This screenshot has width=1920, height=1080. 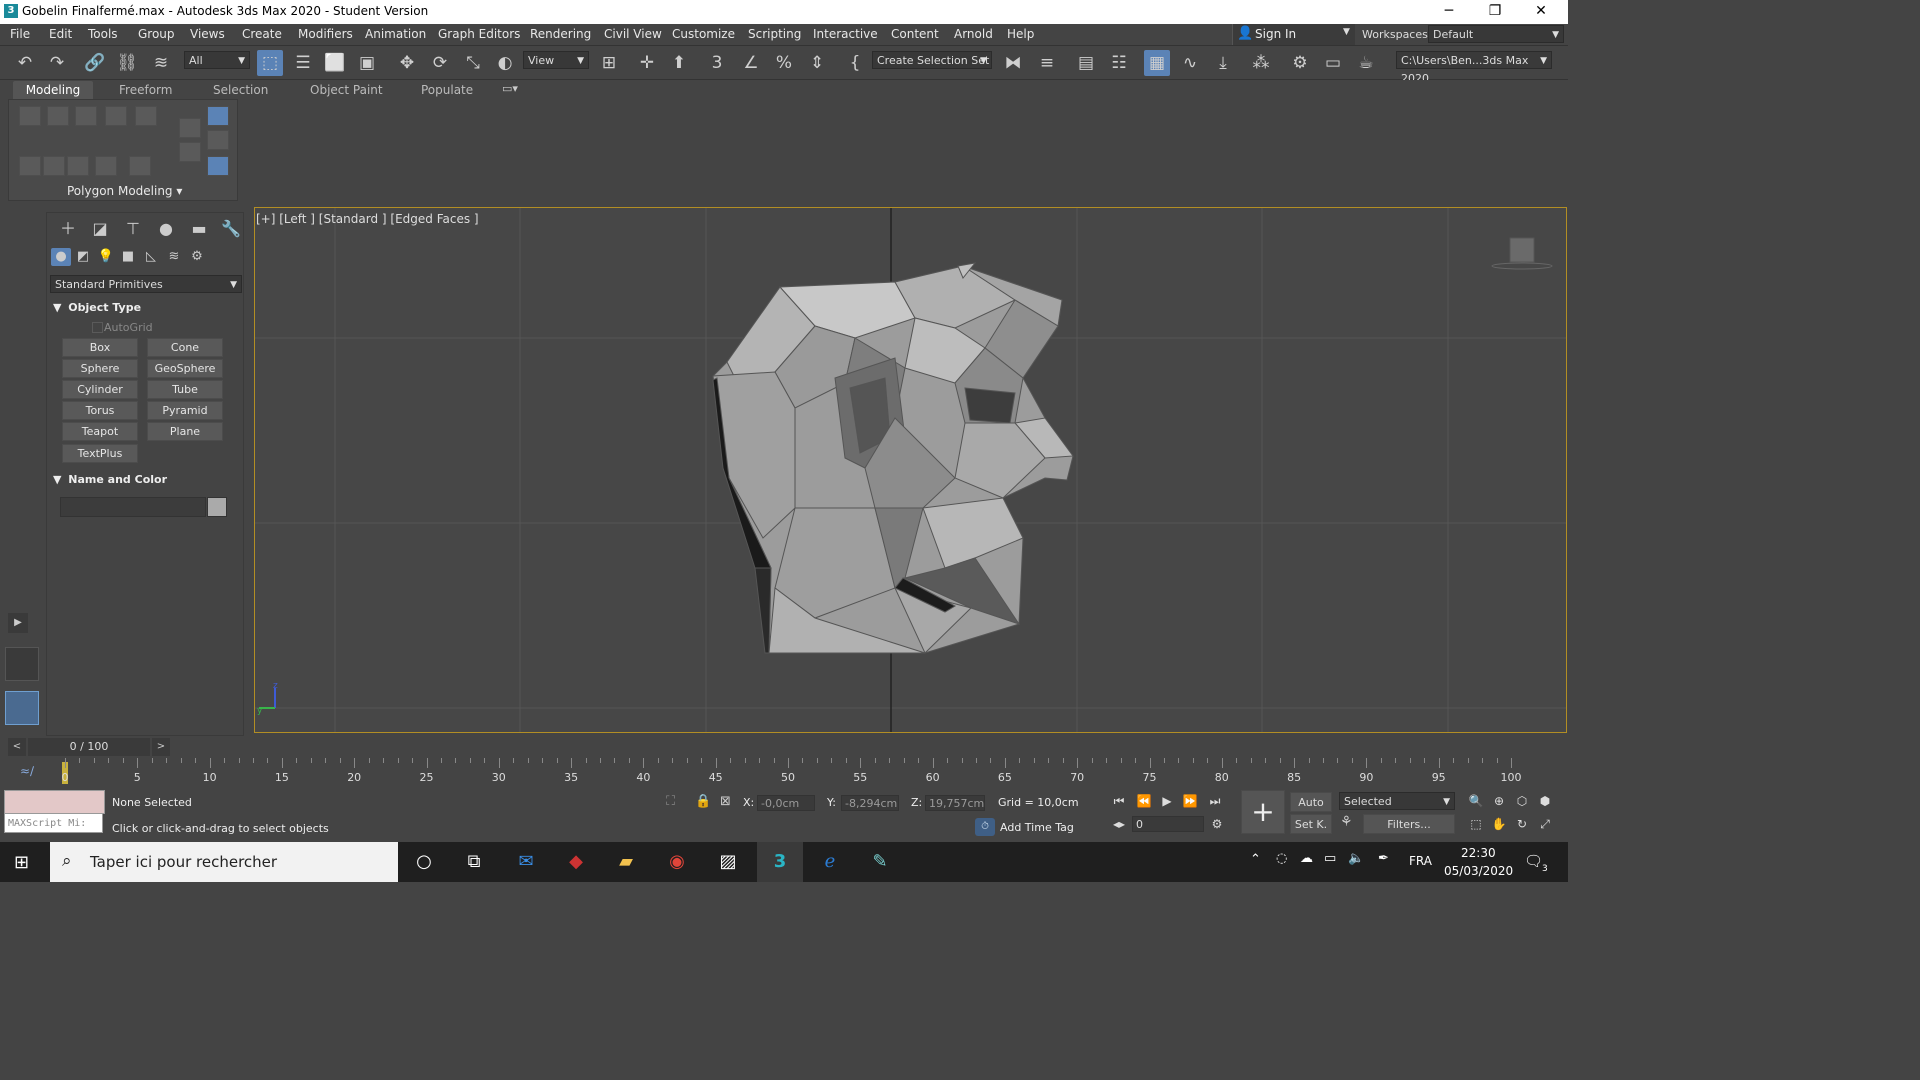 What do you see at coordinates (440, 63) in the screenshot?
I see `rotate-icon: ⟳` at bounding box center [440, 63].